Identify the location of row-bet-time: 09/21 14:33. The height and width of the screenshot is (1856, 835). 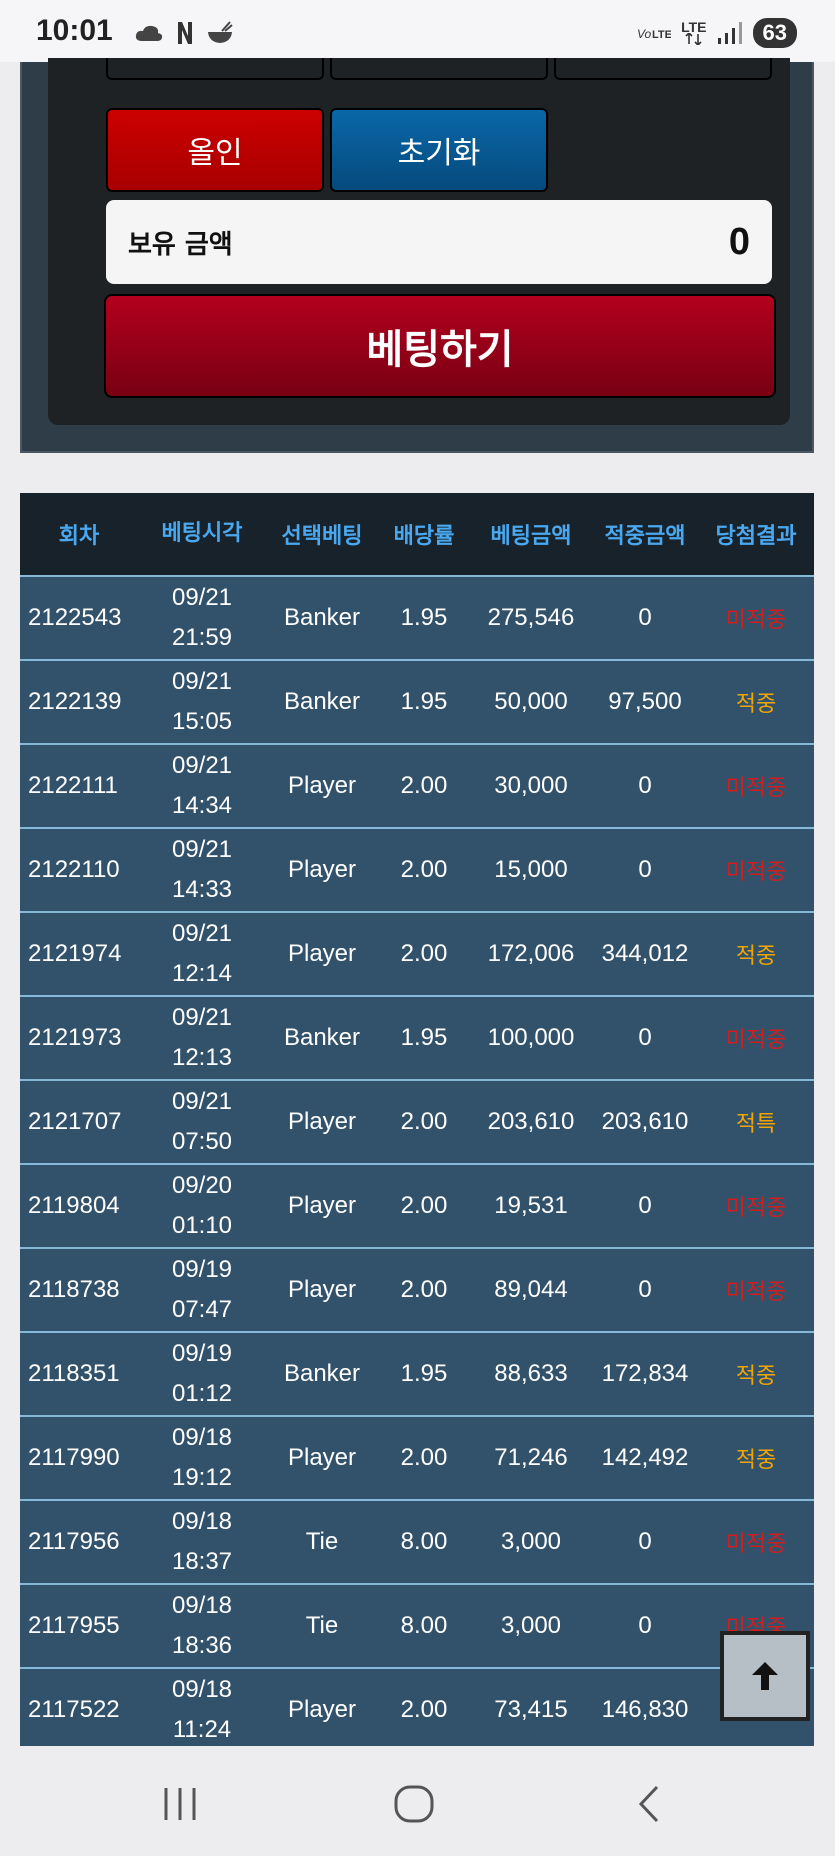
(202, 870).